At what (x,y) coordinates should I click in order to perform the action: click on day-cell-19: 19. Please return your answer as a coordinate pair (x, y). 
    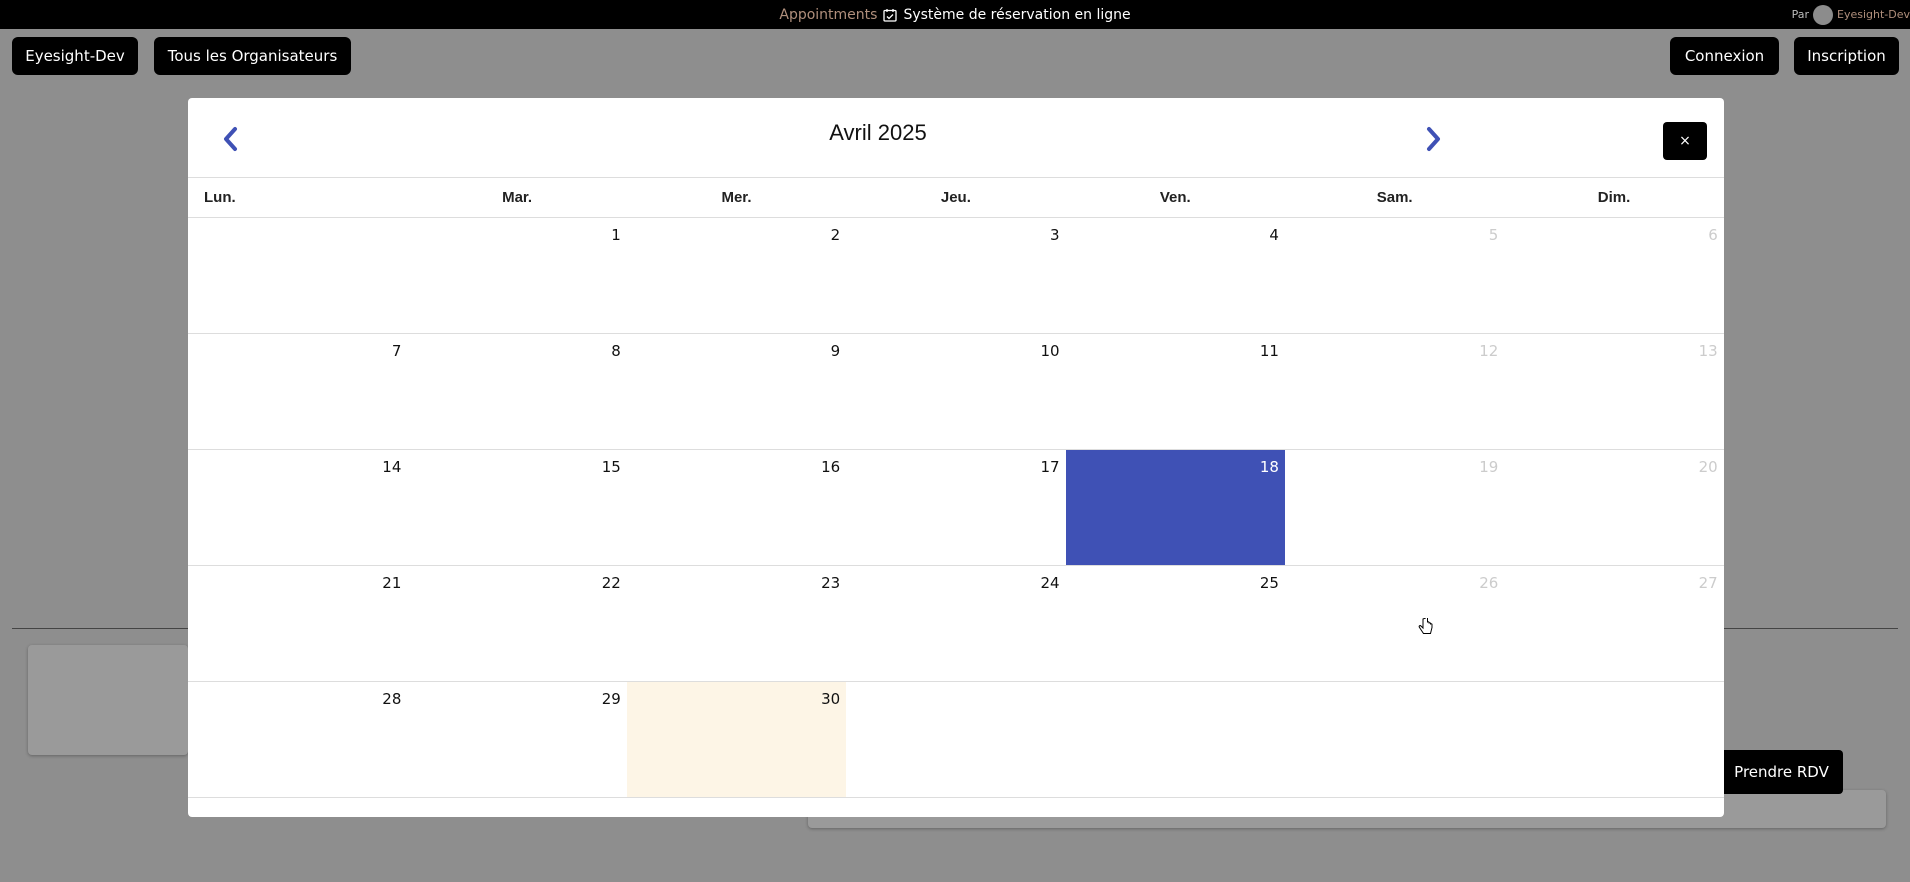
    Looking at the image, I should click on (1394, 508).